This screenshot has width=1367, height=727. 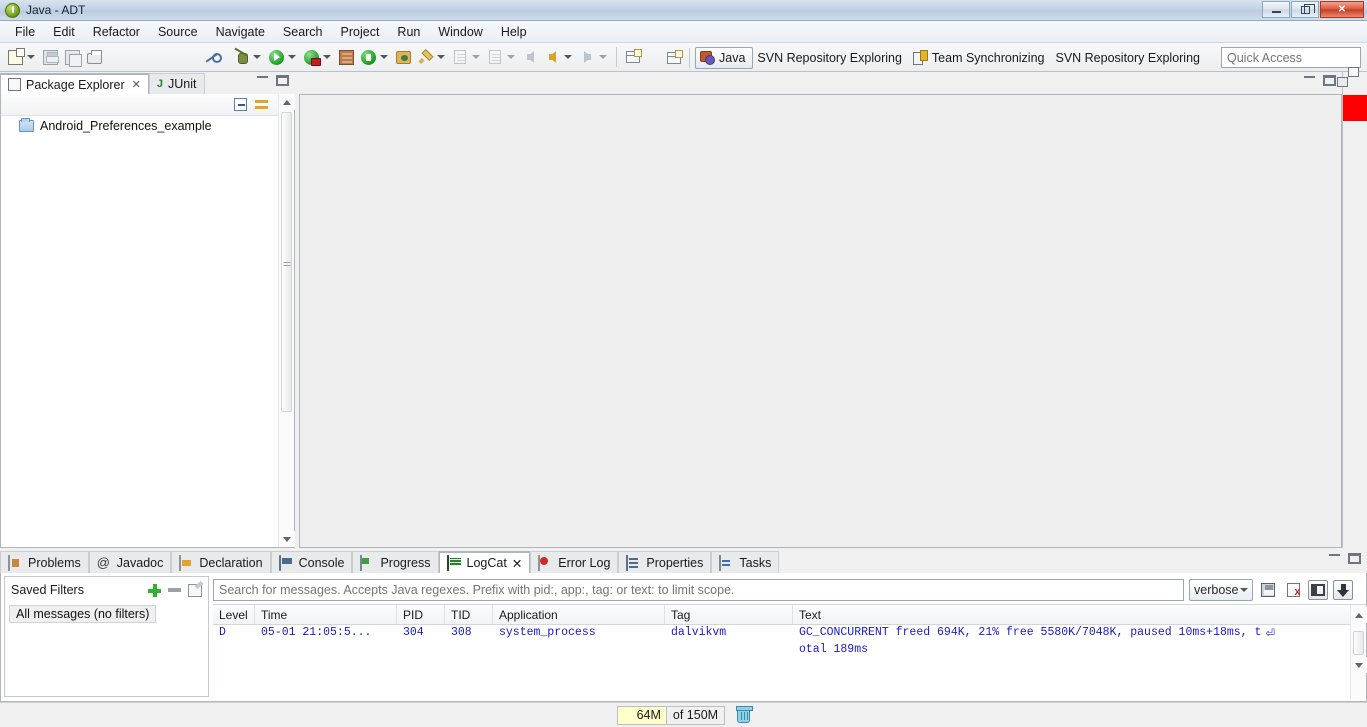 I want to click on open-type-button, so click(x=495, y=57).